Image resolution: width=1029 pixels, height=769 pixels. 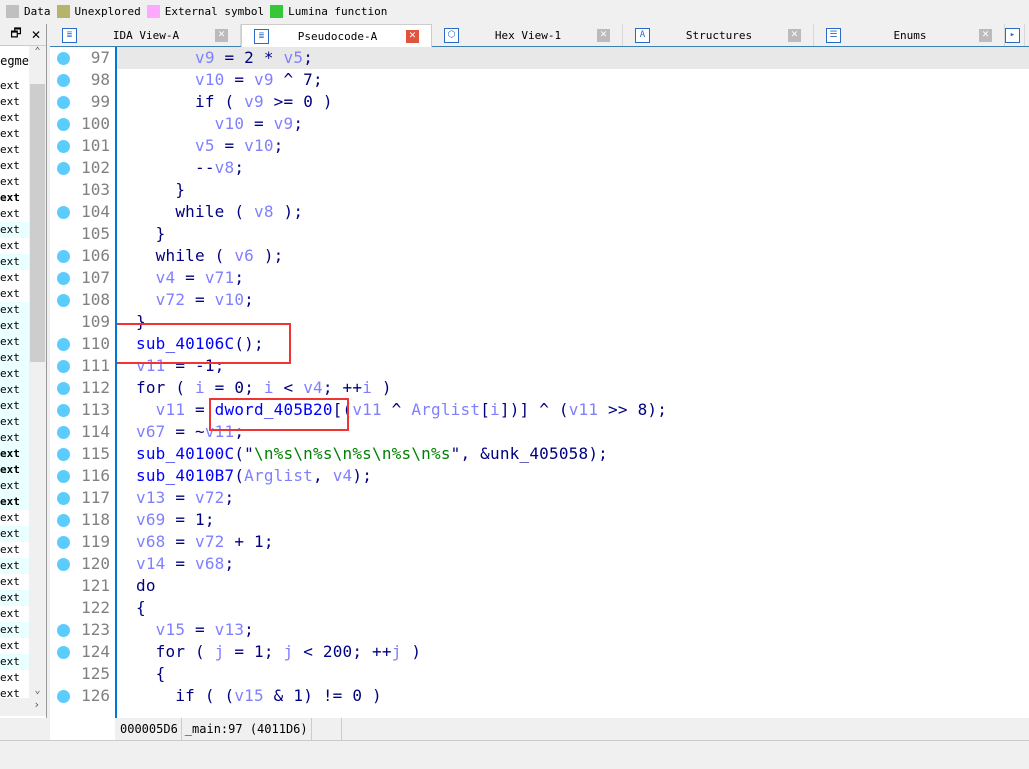 What do you see at coordinates (527, 35) in the screenshot?
I see `tab-hex-view-1: ⬡ Hex View-1 ✕` at bounding box center [527, 35].